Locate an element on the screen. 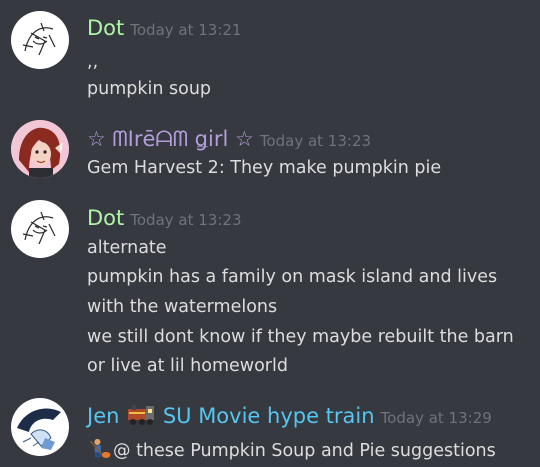  message-line: Gem Harvest 2: They make pumpkin pie is located at coordinates (264, 168).